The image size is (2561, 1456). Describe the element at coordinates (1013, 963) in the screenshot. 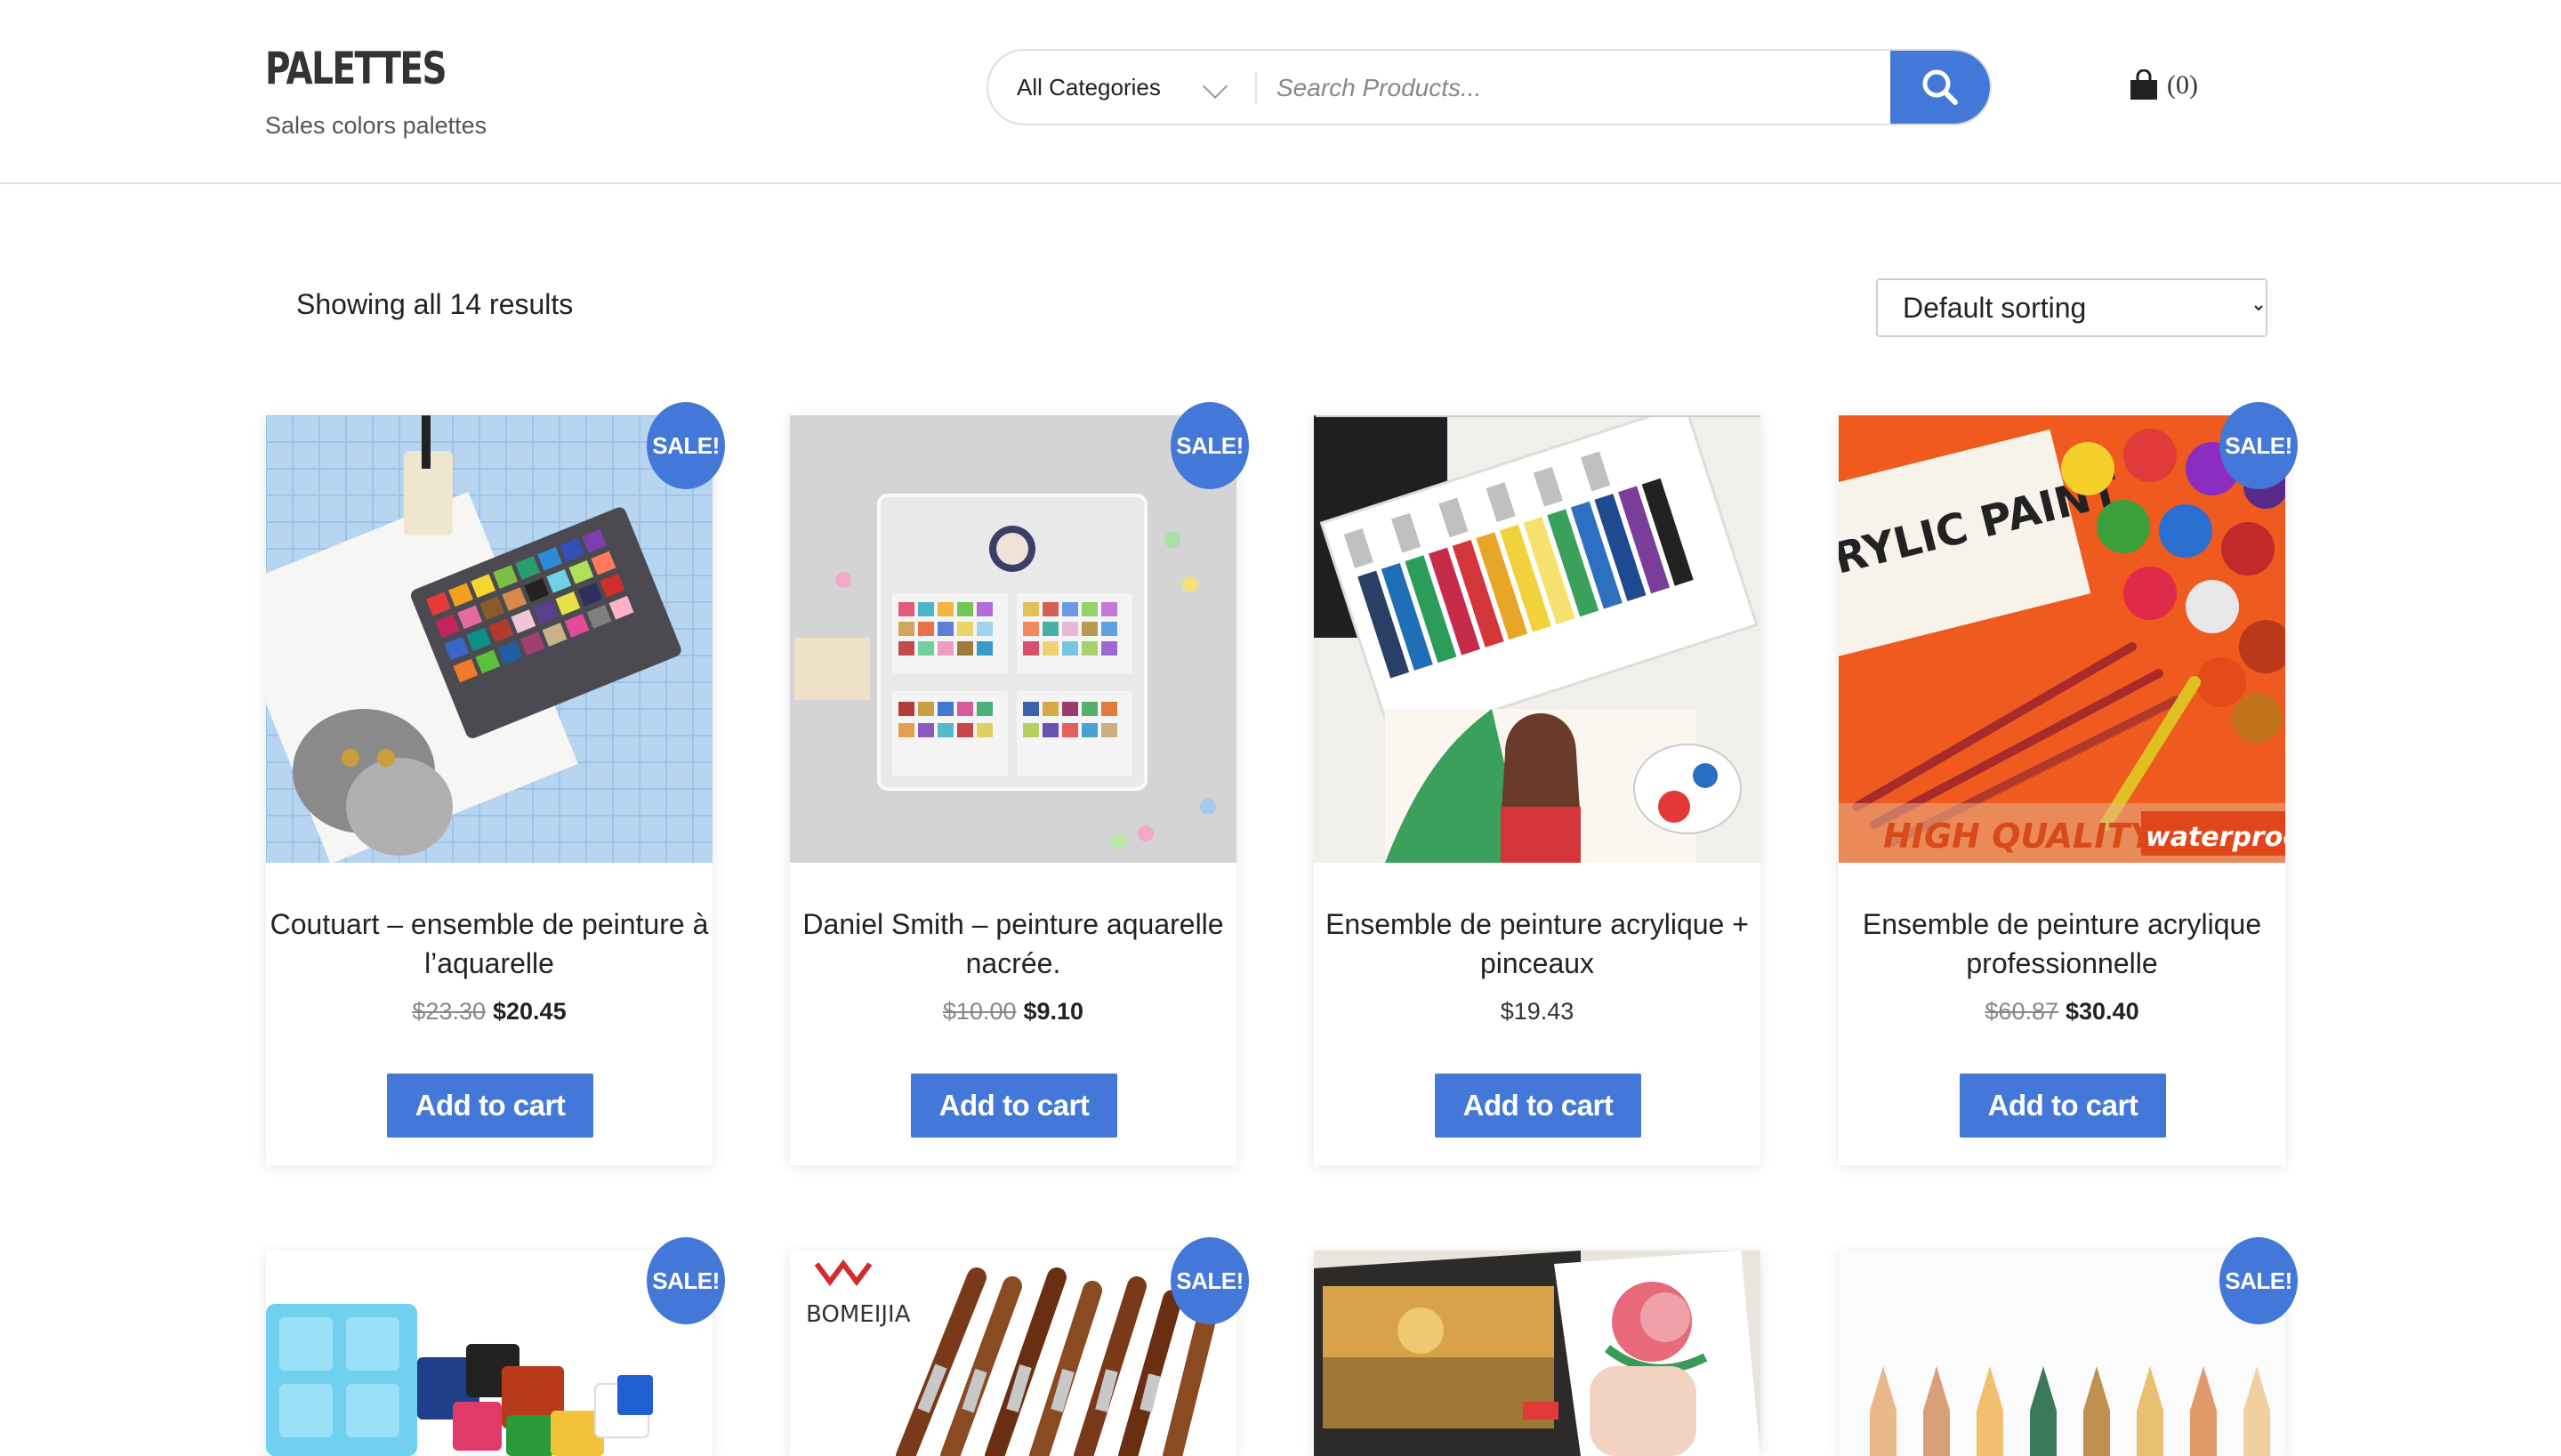

I see `product-title-line: nacrée.` at that location.